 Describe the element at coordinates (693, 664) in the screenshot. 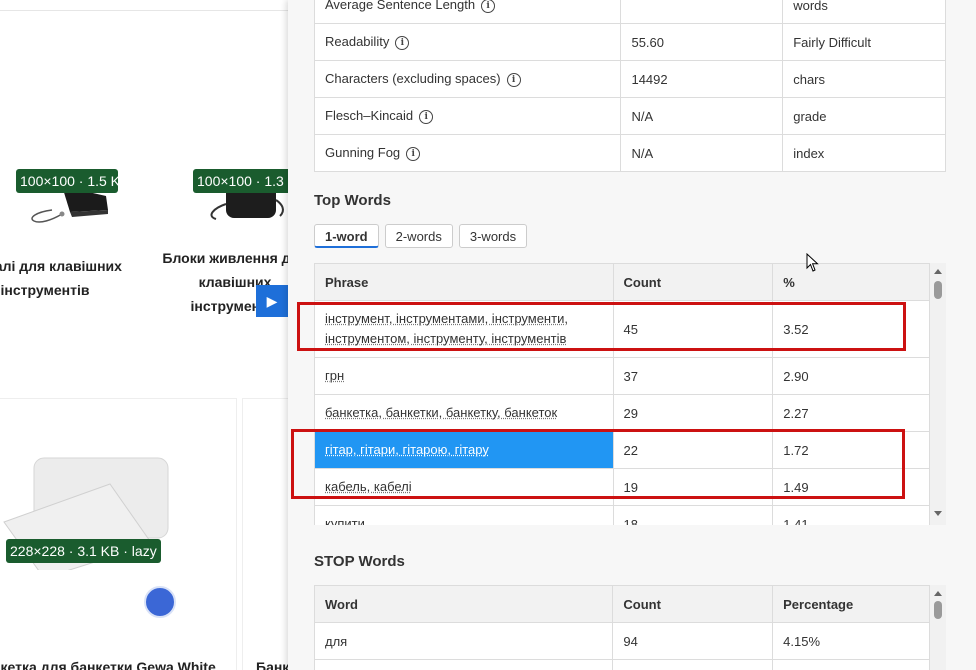

I see `count-cell` at that location.